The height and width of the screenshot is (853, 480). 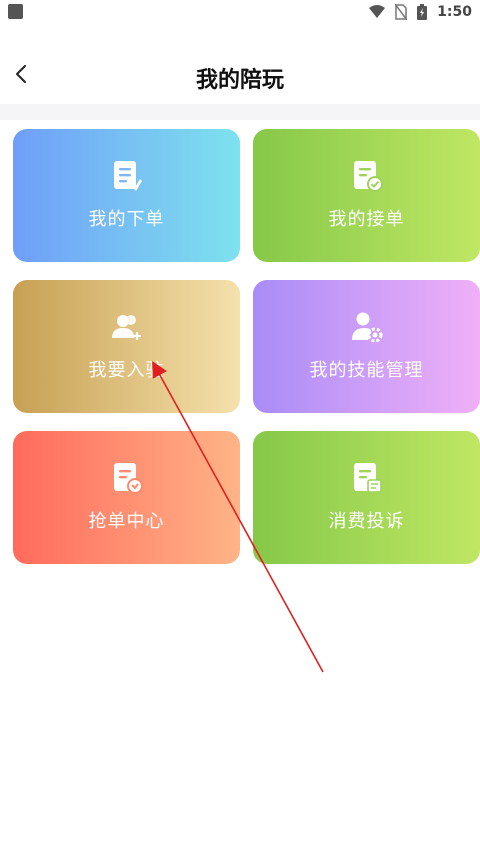 I want to click on status-icons: 1:50, so click(x=420, y=12).